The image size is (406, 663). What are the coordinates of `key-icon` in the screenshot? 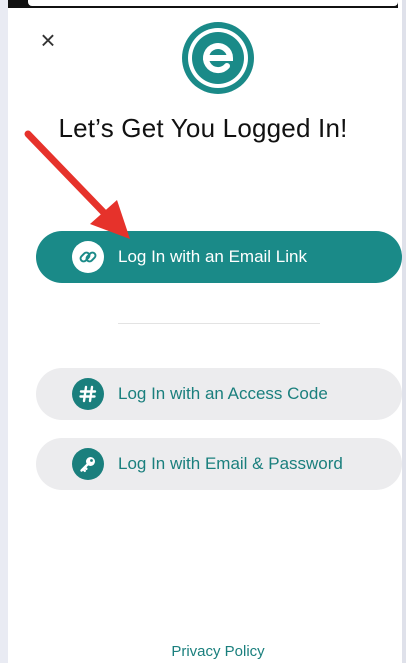 It's located at (88, 464).